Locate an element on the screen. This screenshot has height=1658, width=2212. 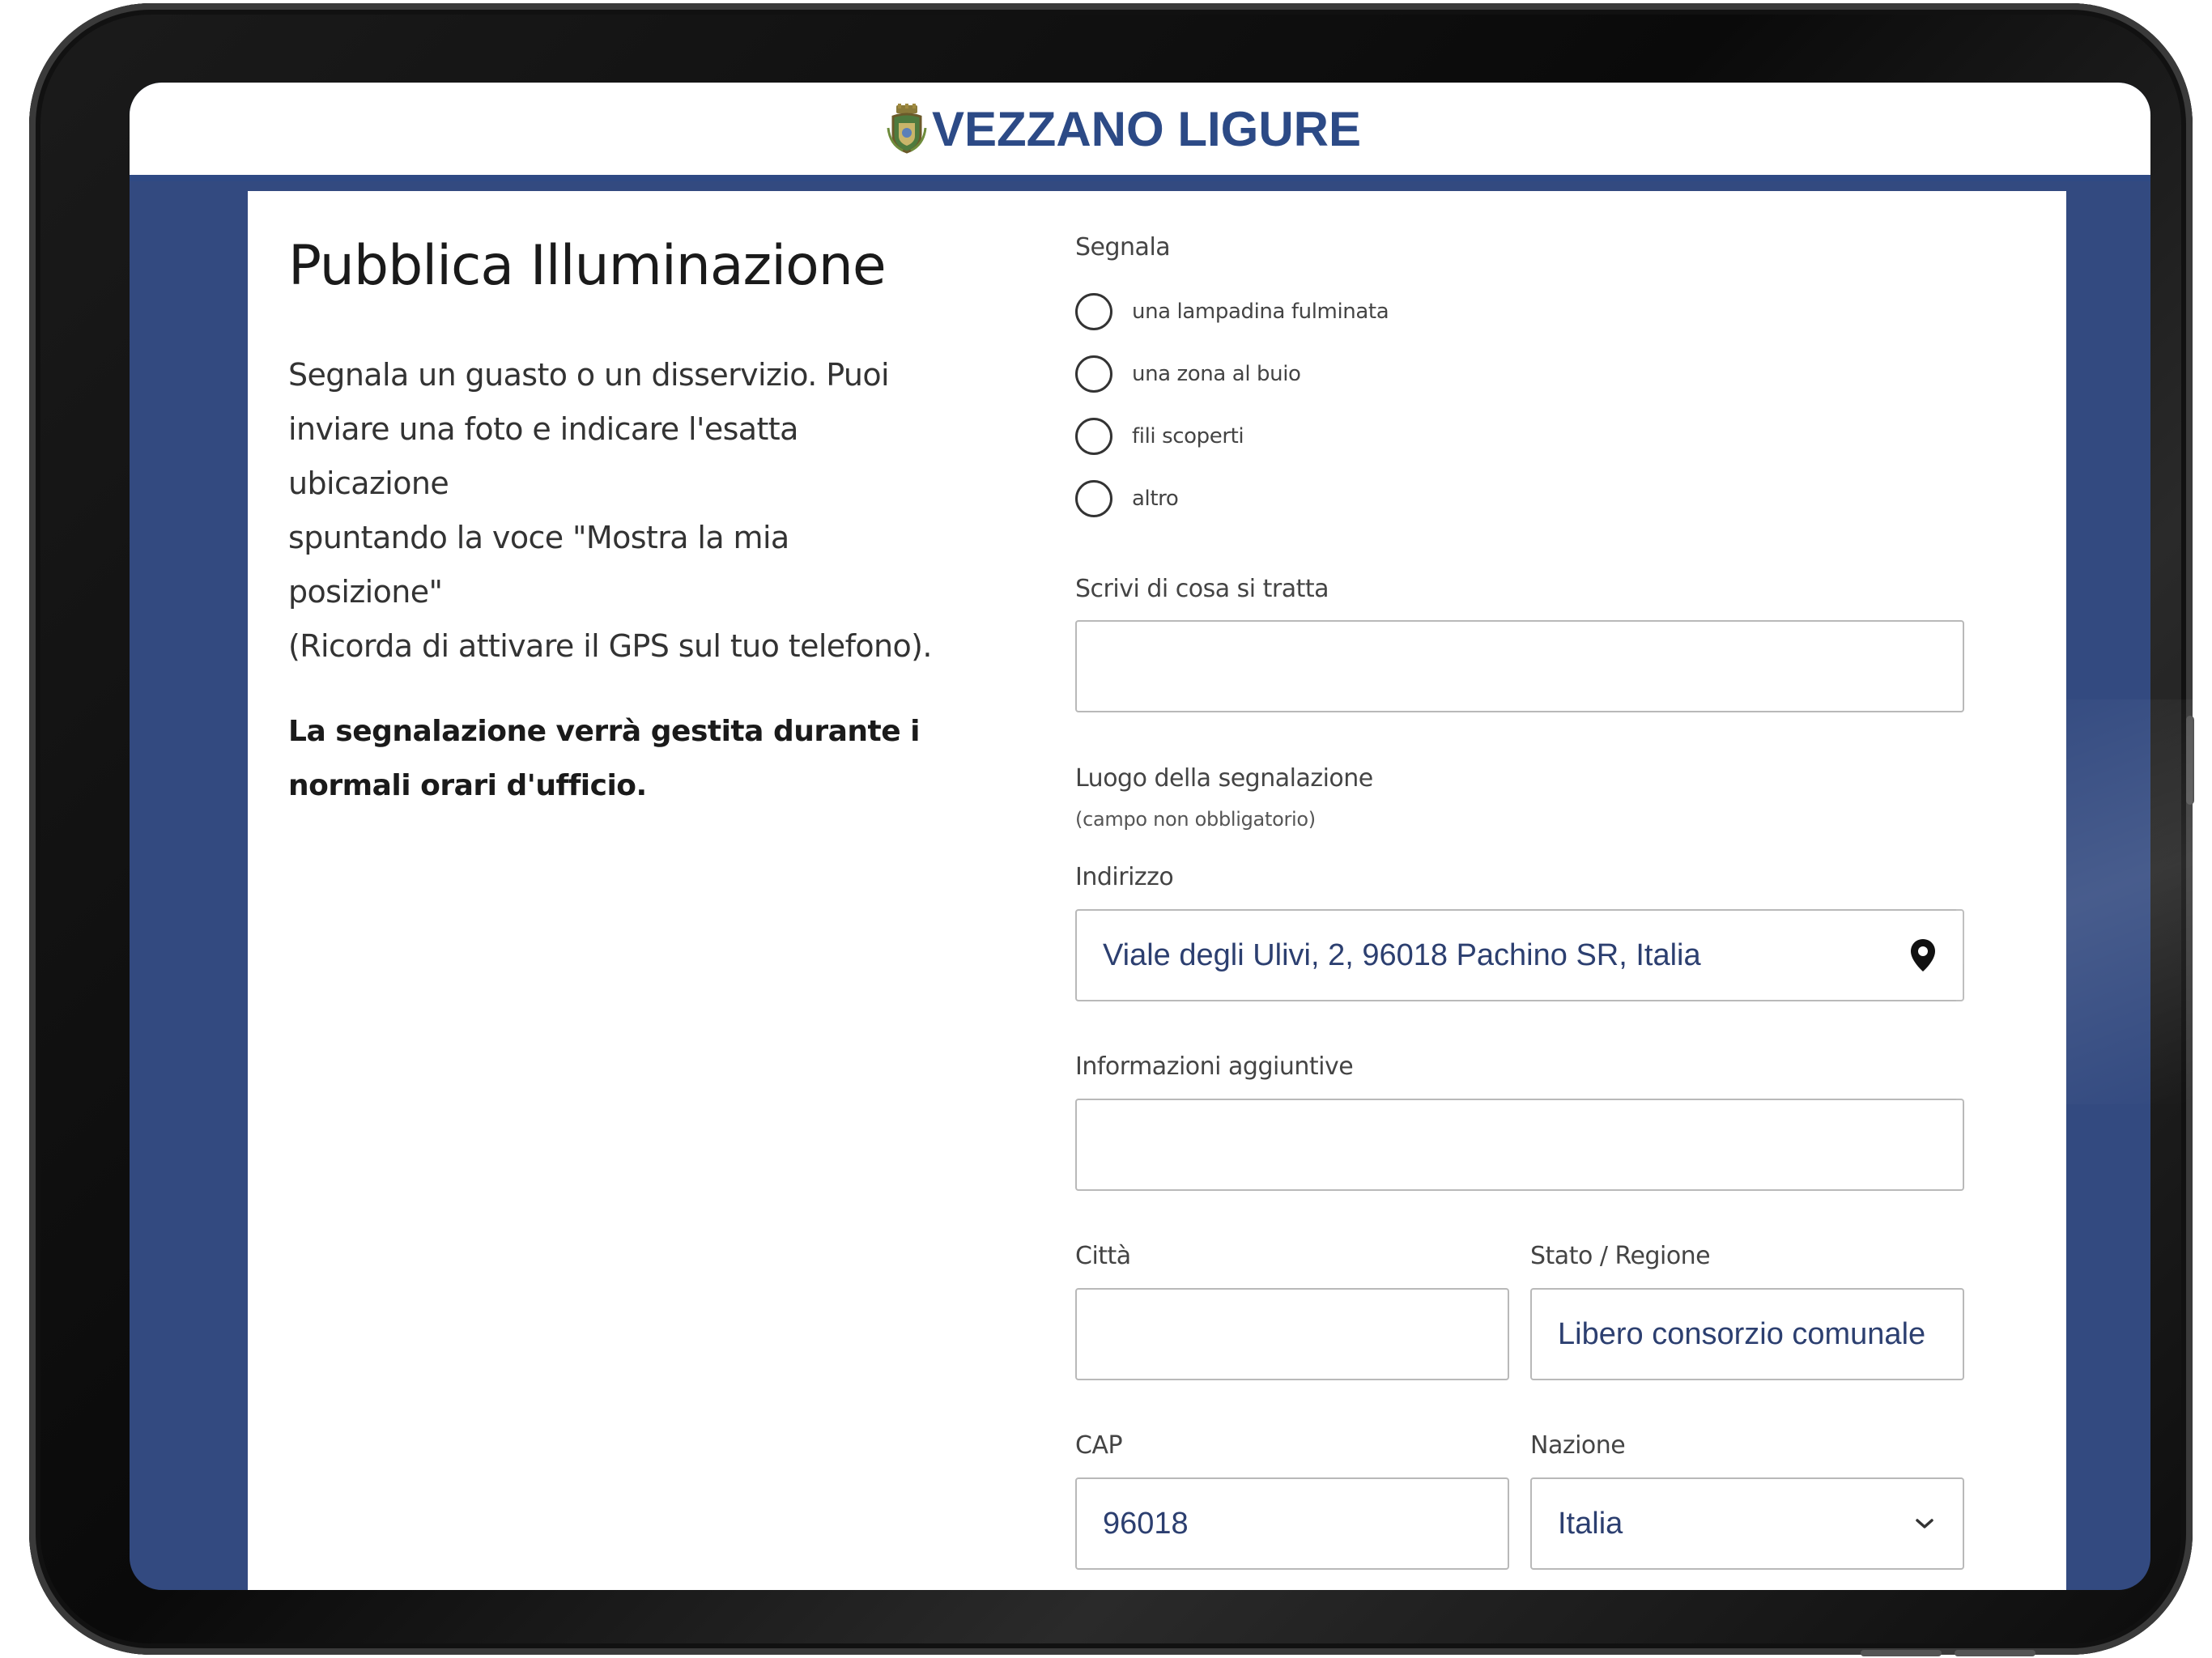
location-label: Luogo della segnalazione is located at coordinates (1224, 778).